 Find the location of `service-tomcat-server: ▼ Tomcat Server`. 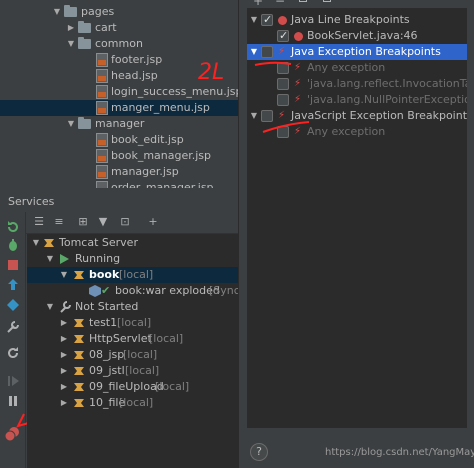

service-tomcat-server: ▼ Tomcat Server is located at coordinates (132, 243).